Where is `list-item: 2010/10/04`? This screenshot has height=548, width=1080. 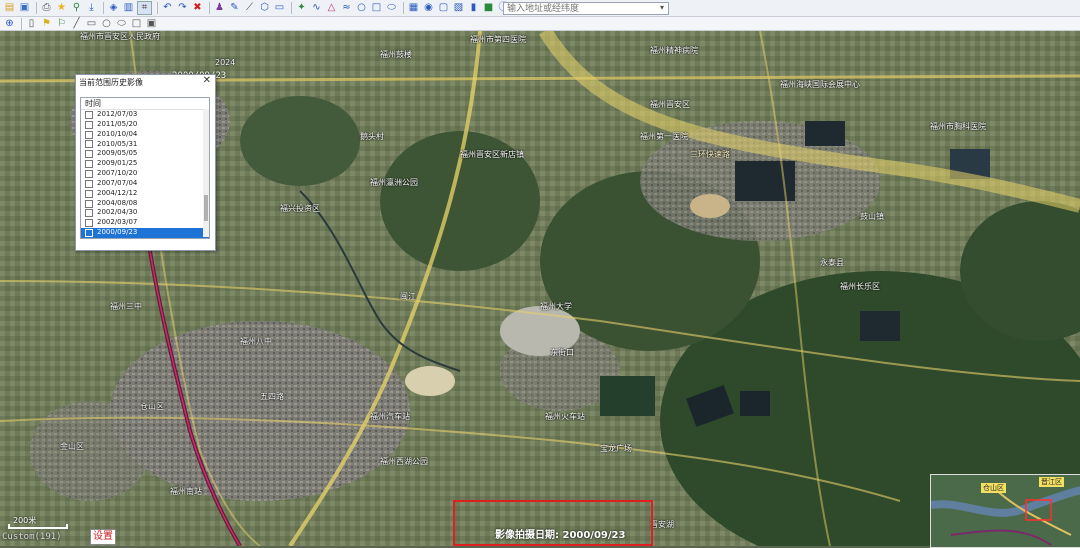 list-item: 2010/10/04 is located at coordinates (145, 135).